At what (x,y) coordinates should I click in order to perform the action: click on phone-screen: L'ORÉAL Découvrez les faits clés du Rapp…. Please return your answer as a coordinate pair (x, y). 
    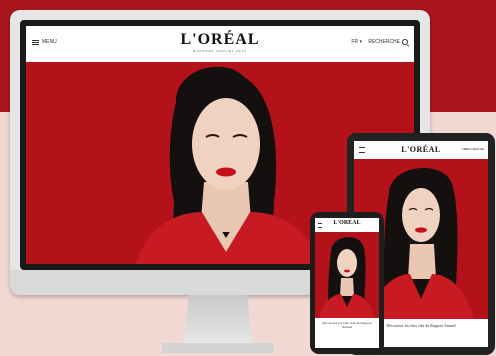
    Looking at the image, I should click on (347, 283).